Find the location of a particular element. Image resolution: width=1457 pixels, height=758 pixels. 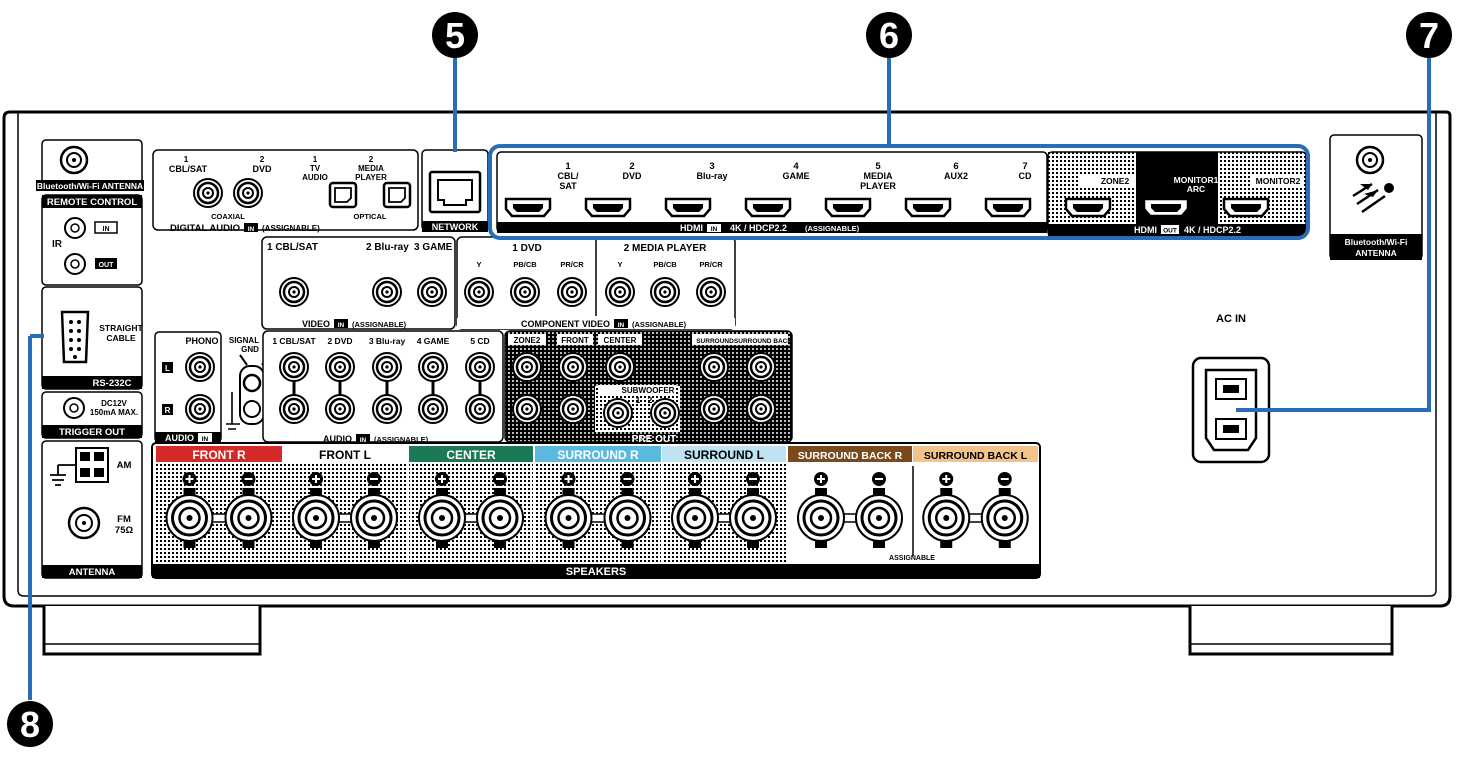

speaker-6-plus-terminal is located at coordinates (821, 518).